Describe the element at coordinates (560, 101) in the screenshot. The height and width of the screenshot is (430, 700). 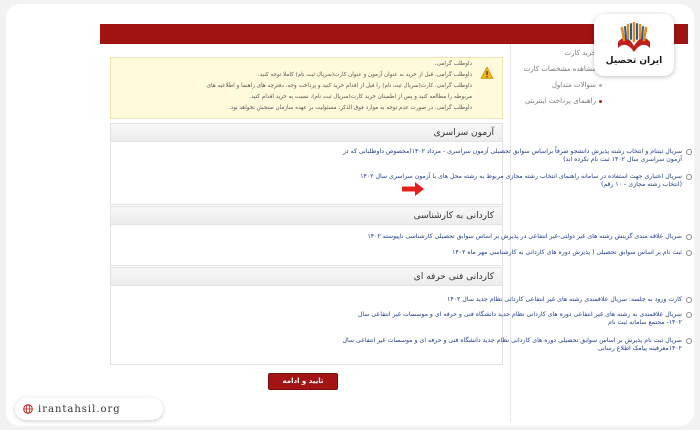
I see `sidebar-item-label: راهنمای پرداخت اینترنتی` at that location.